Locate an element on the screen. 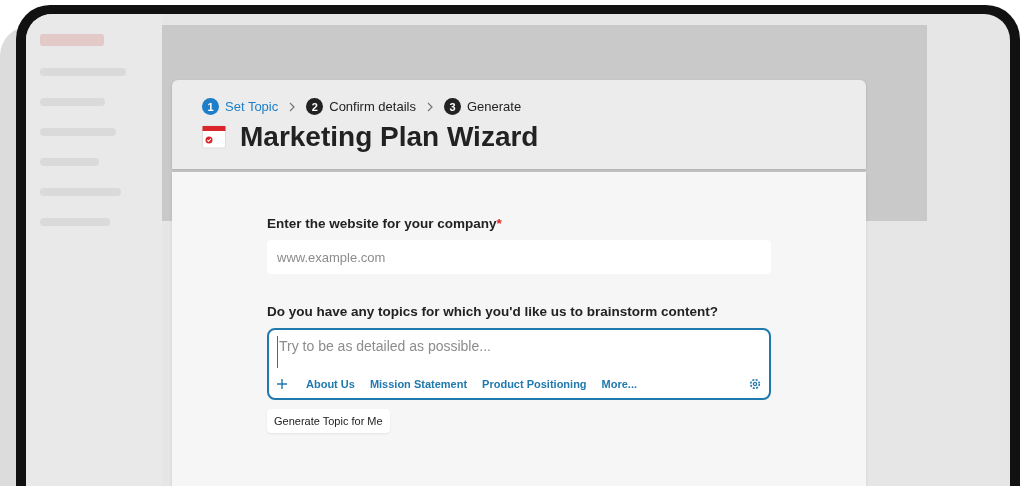 This screenshot has width=1024, height=486. field-label: Do you have any topics for which you'd like us to brainstorm content? is located at coordinates (493, 311).